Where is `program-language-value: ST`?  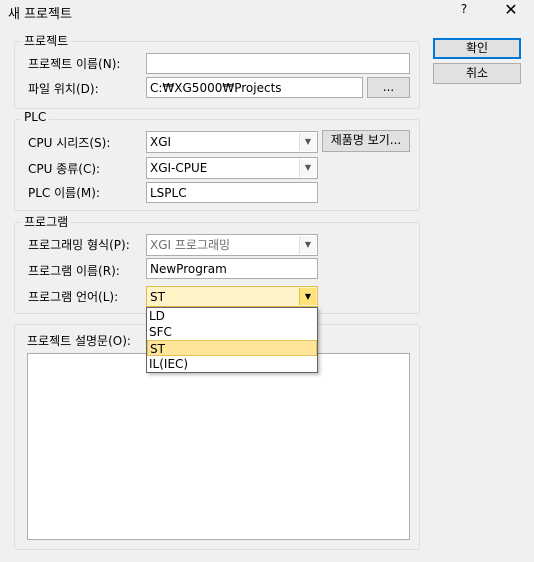 program-language-value: ST is located at coordinates (157, 297).